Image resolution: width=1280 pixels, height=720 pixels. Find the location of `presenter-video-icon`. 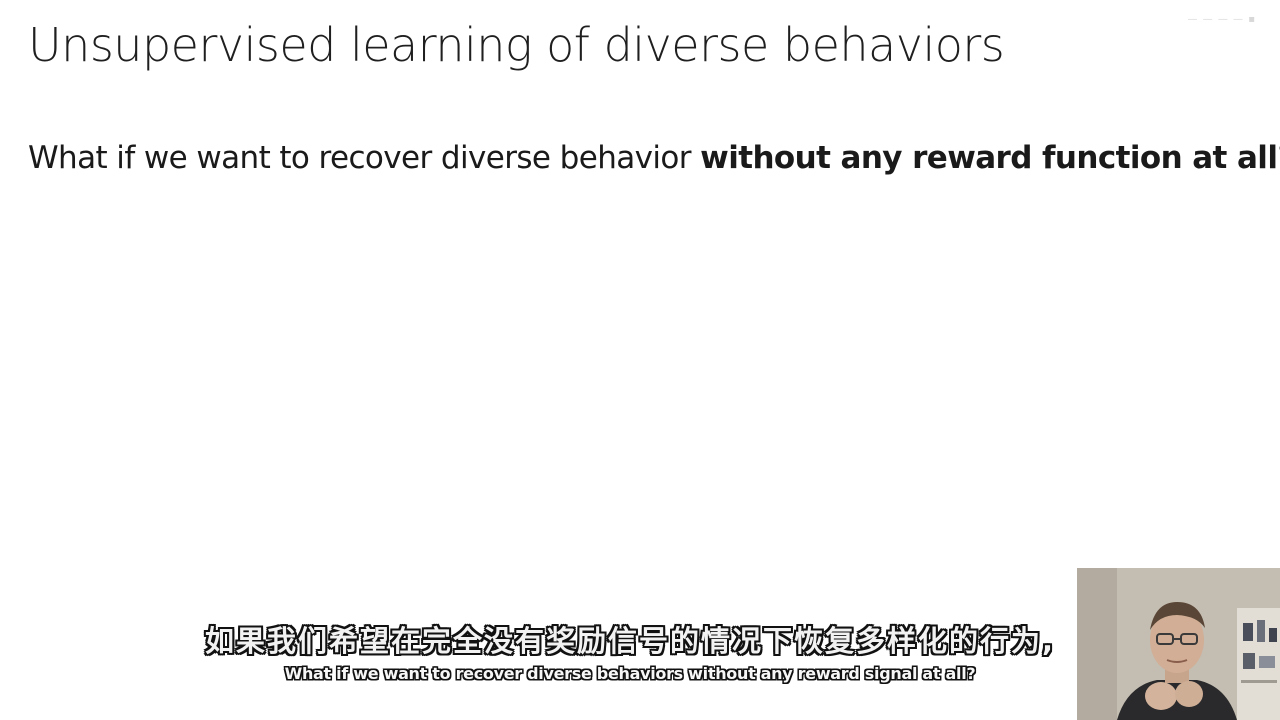

presenter-video-icon is located at coordinates (1178, 644).